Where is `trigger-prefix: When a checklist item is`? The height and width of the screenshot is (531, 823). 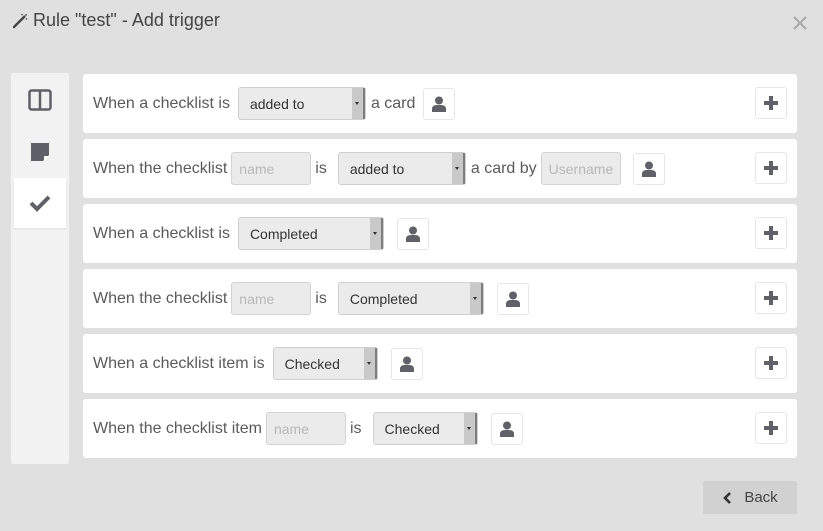
trigger-prefix: When a checklist item is is located at coordinates (179, 363).